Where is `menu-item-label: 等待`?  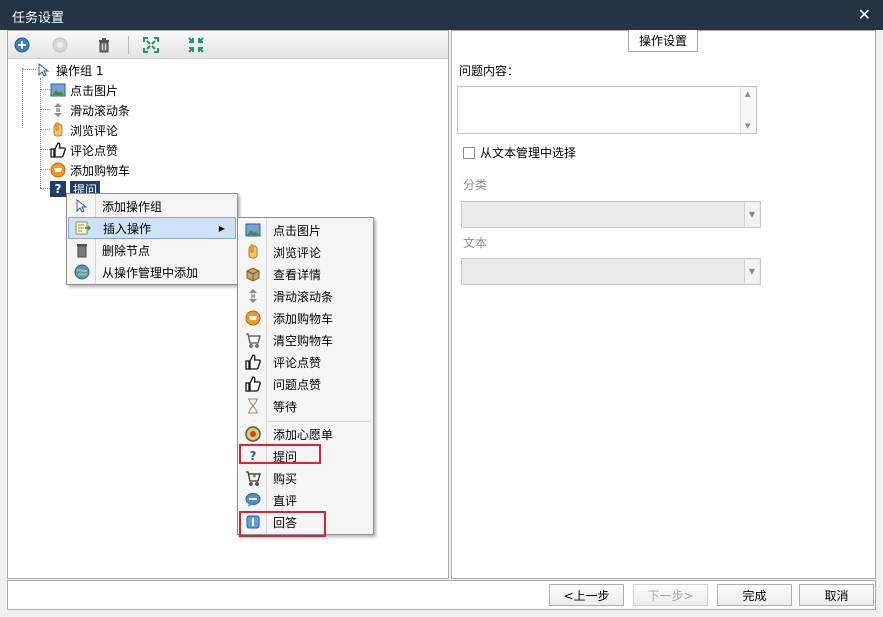 menu-item-label: 等待 is located at coordinates (285, 406).